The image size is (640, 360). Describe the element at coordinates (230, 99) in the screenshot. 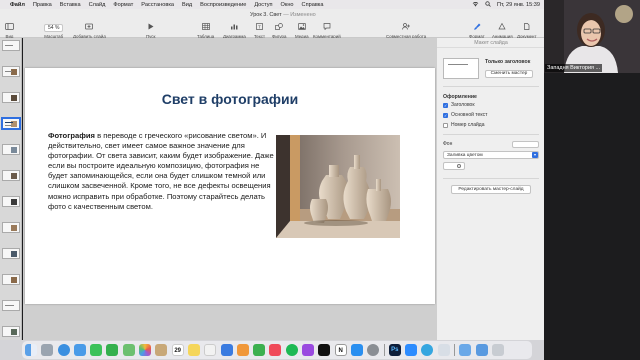

I see `slide-title: Свет в фотографии` at that location.